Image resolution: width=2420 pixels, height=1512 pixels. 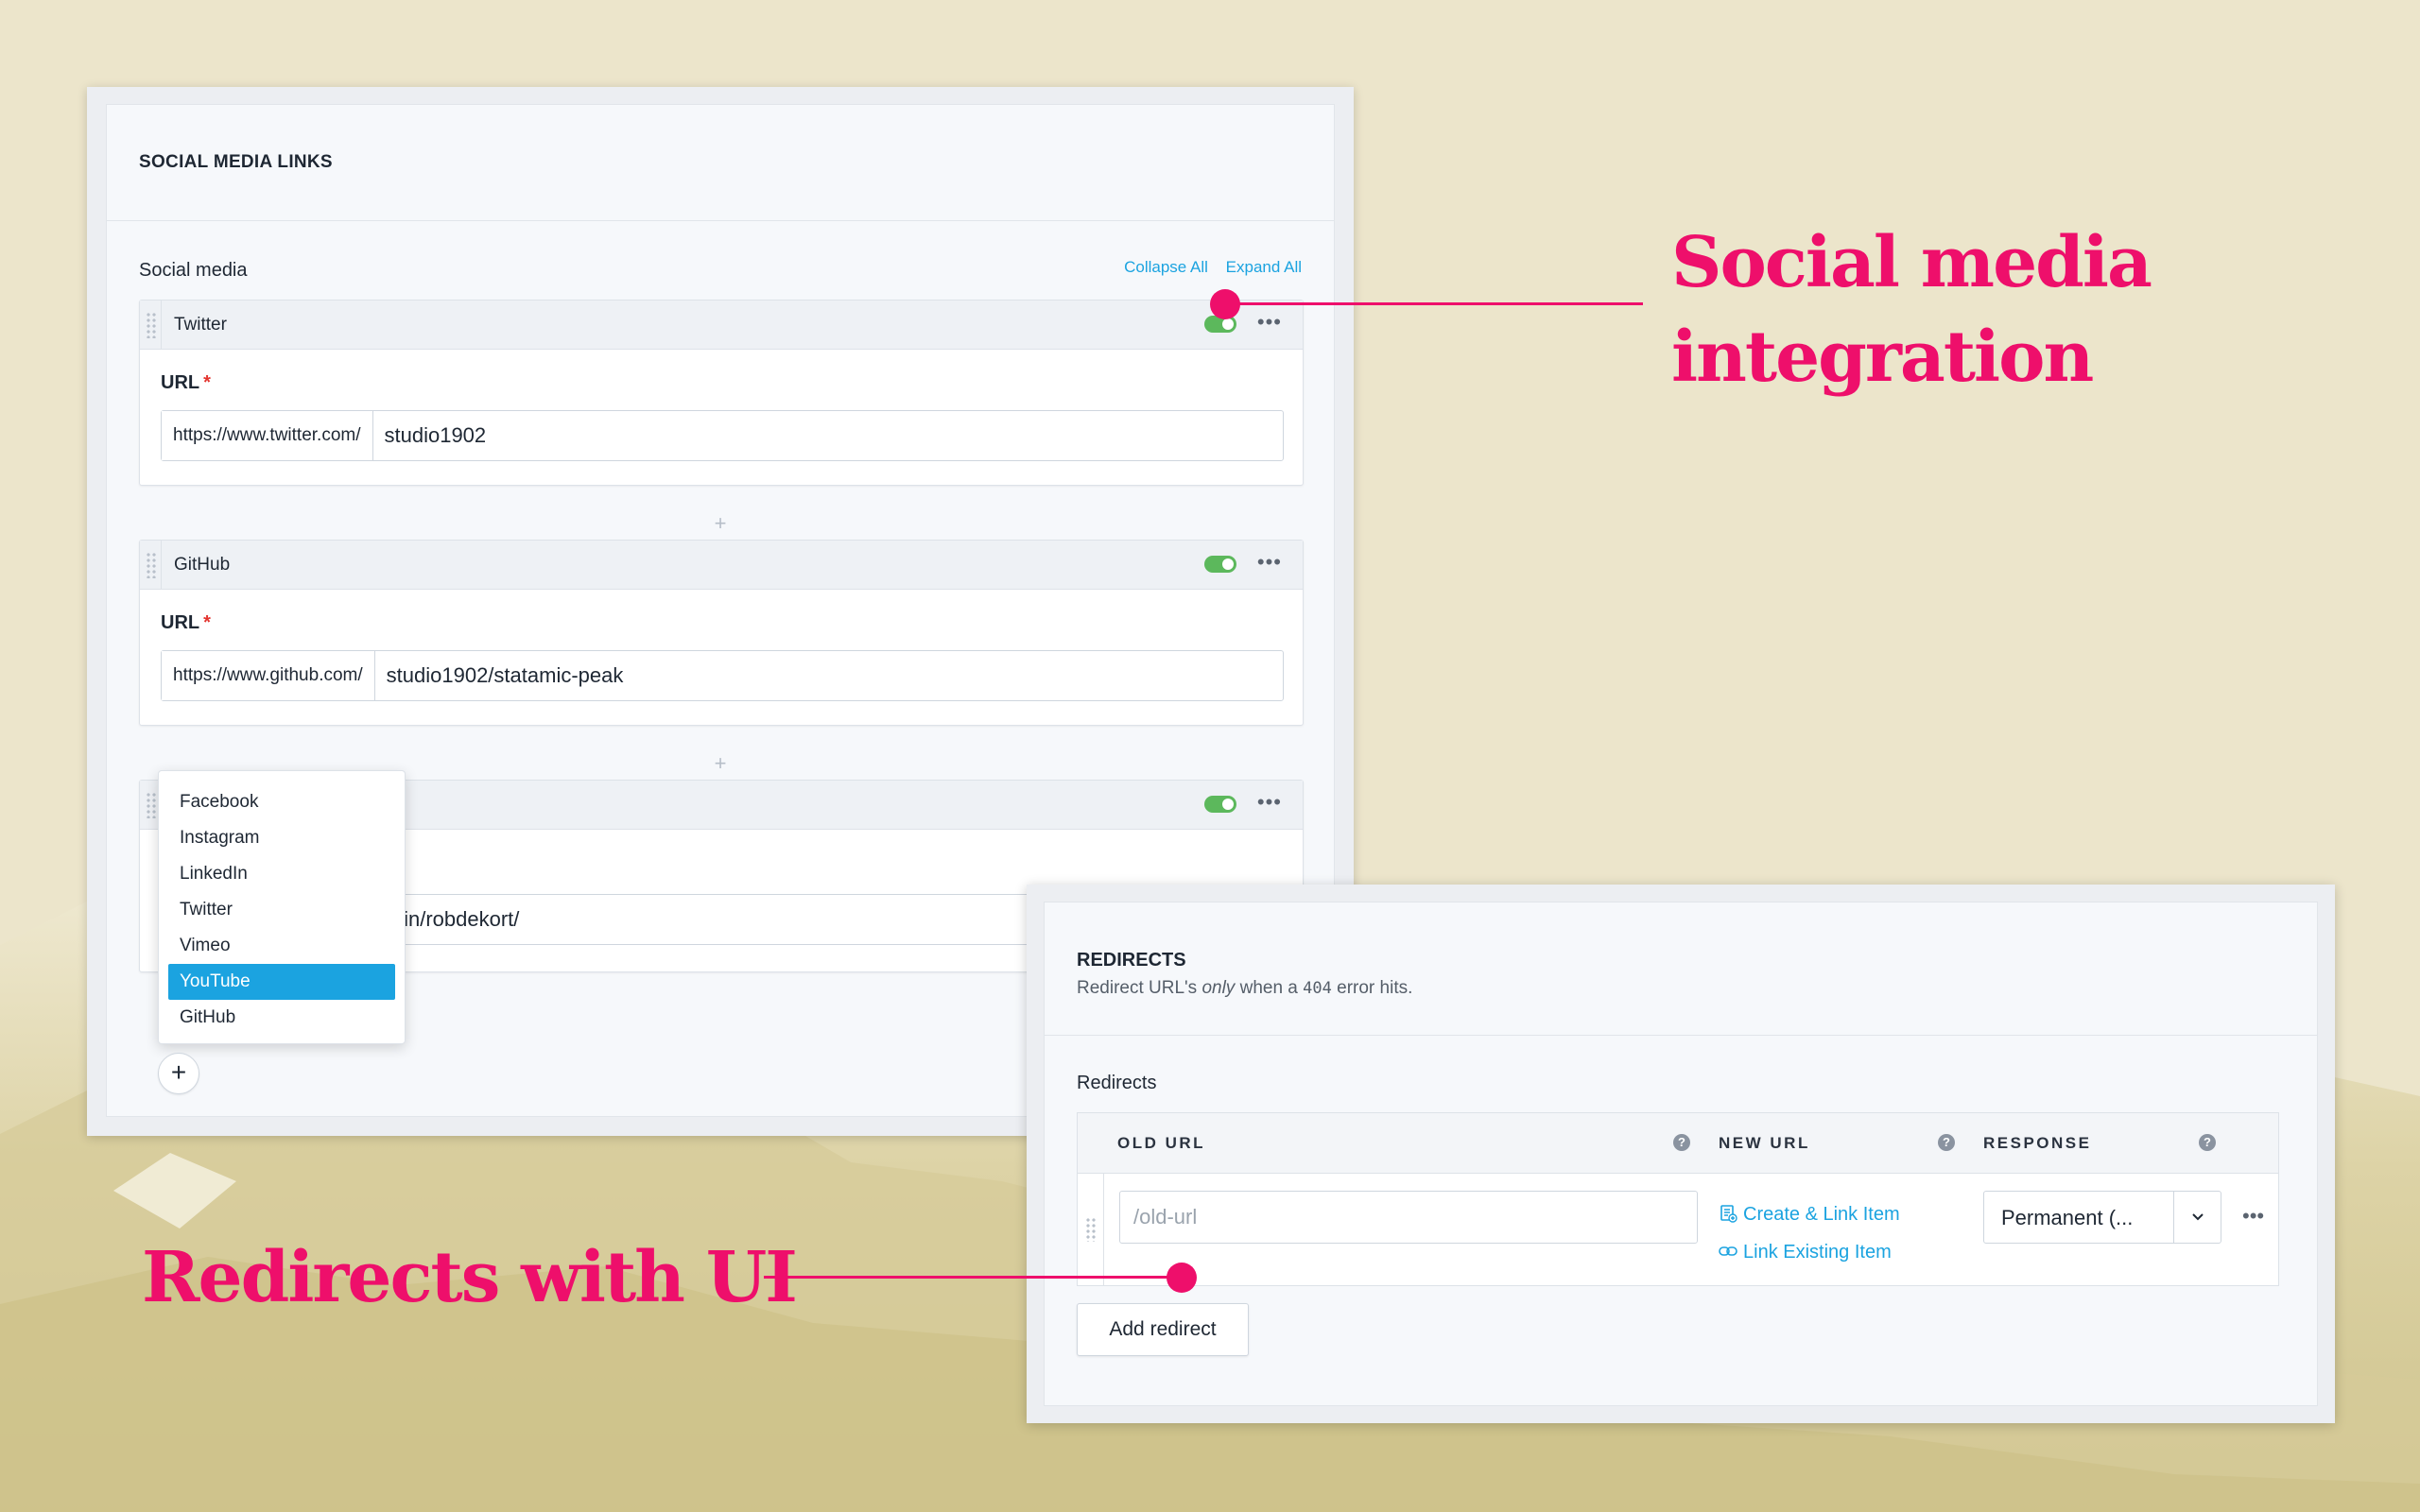 I want to click on field-label: Redirects, so click(x=1117, y=1083).